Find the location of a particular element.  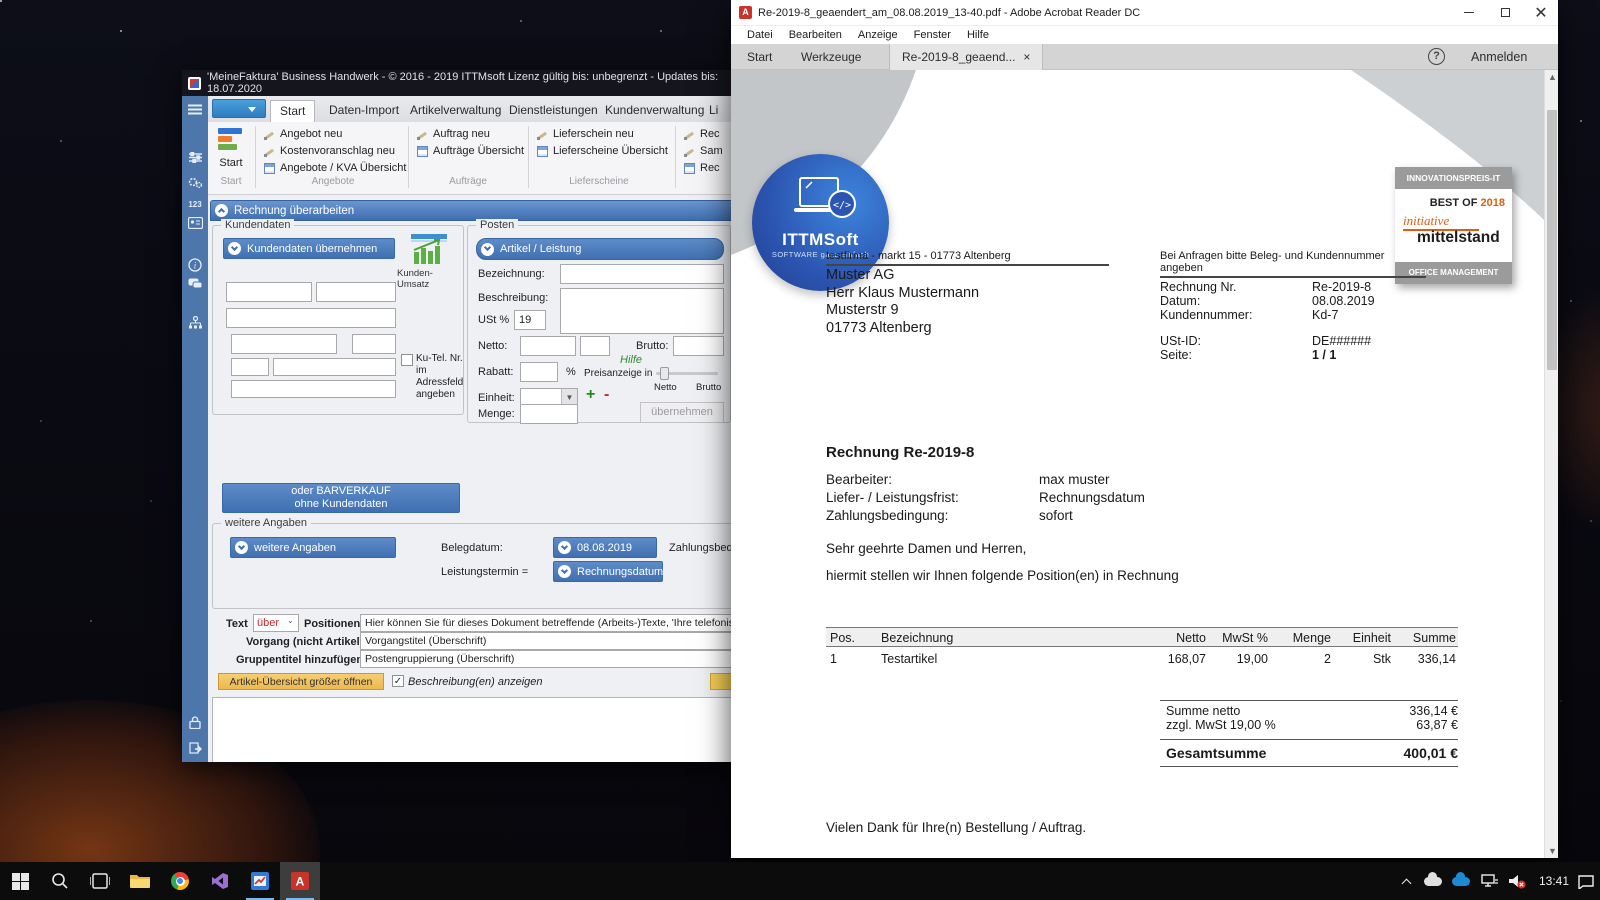

sliders-icon is located at coordinates (195, 159).